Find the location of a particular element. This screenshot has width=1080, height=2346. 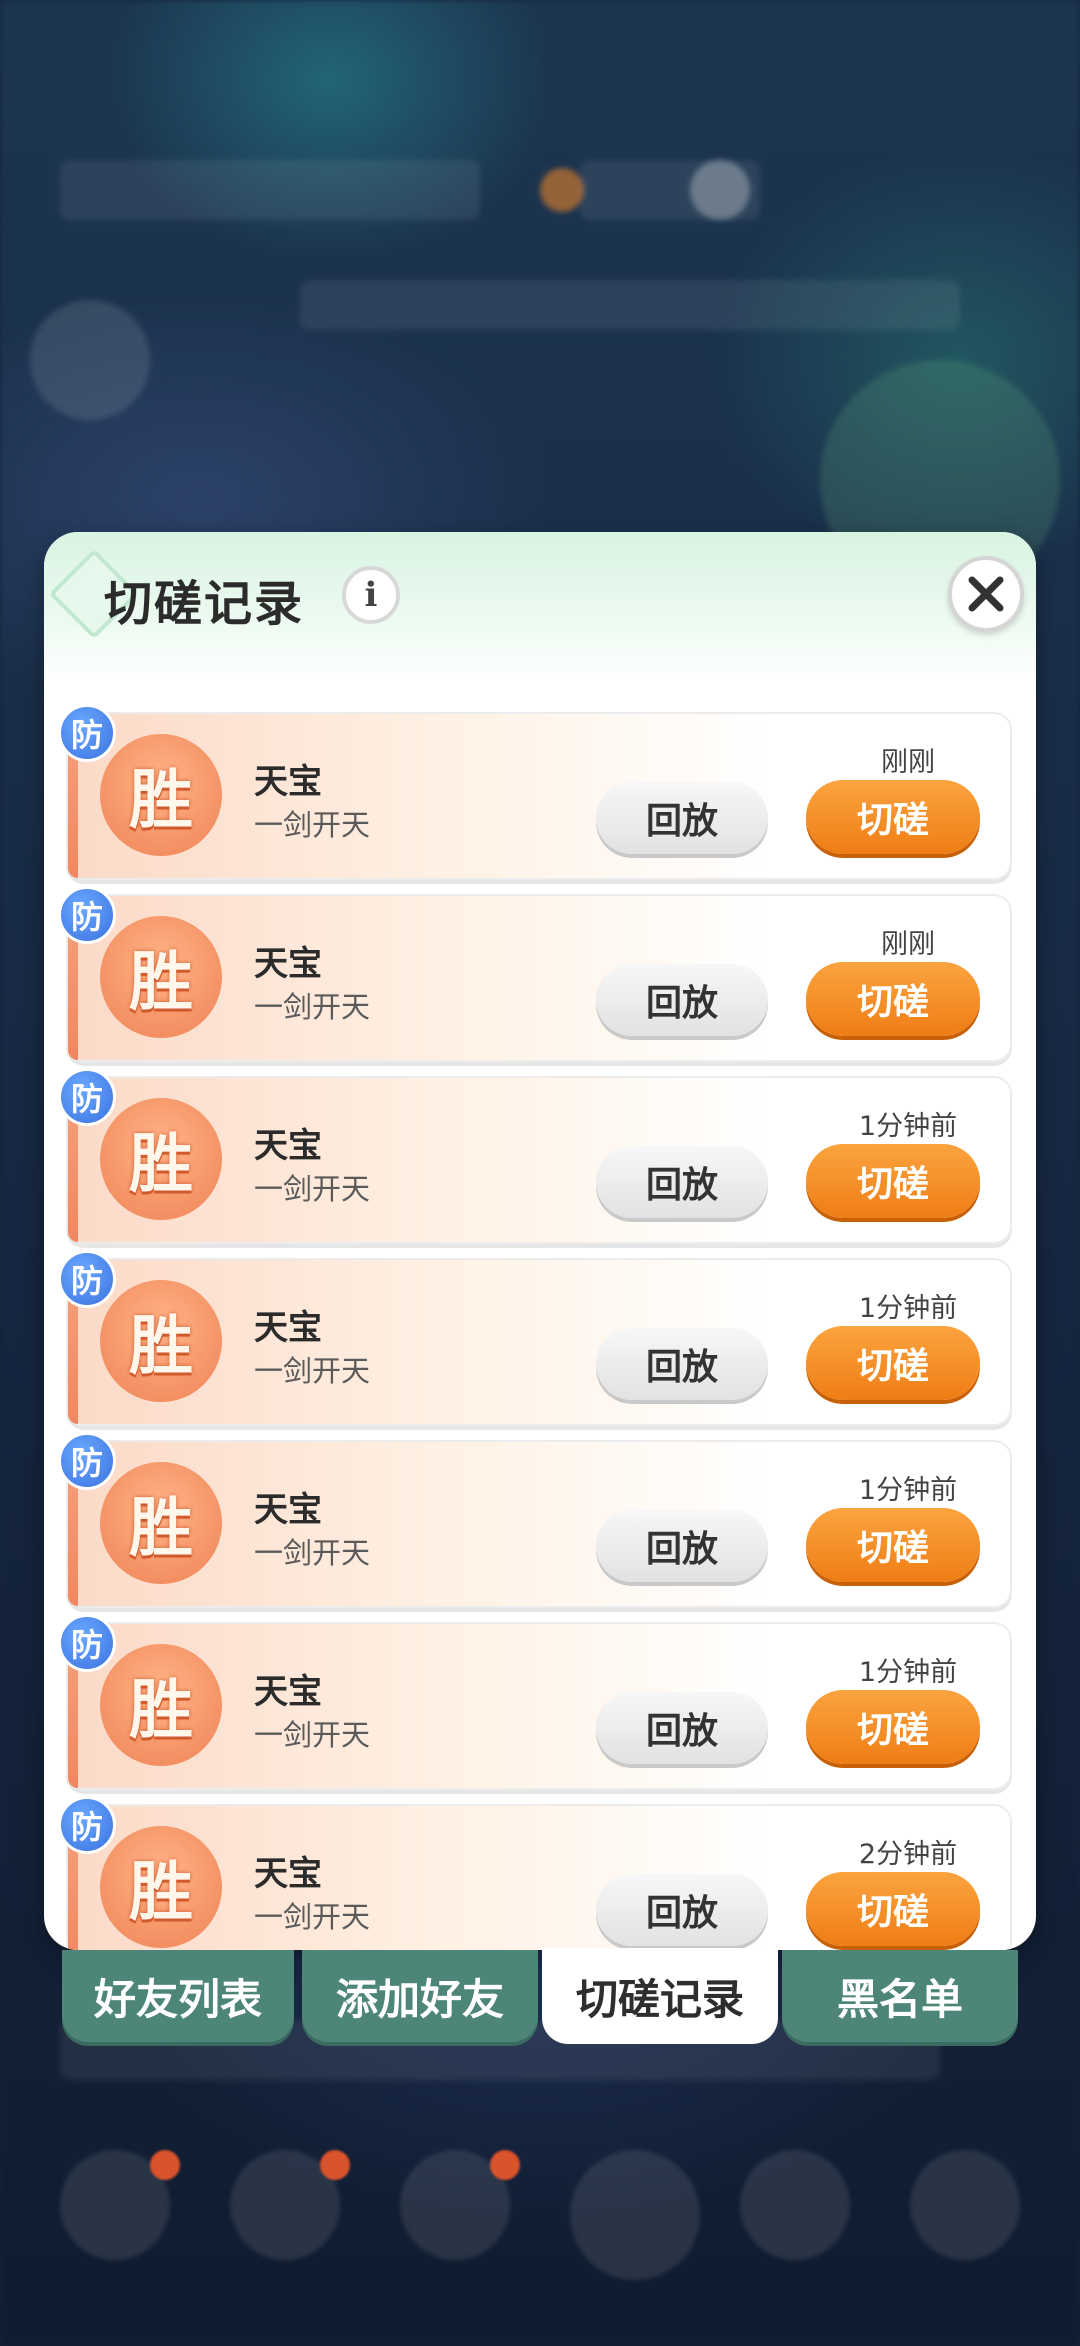

blurred-marquee is located at coordinates (630, 305).